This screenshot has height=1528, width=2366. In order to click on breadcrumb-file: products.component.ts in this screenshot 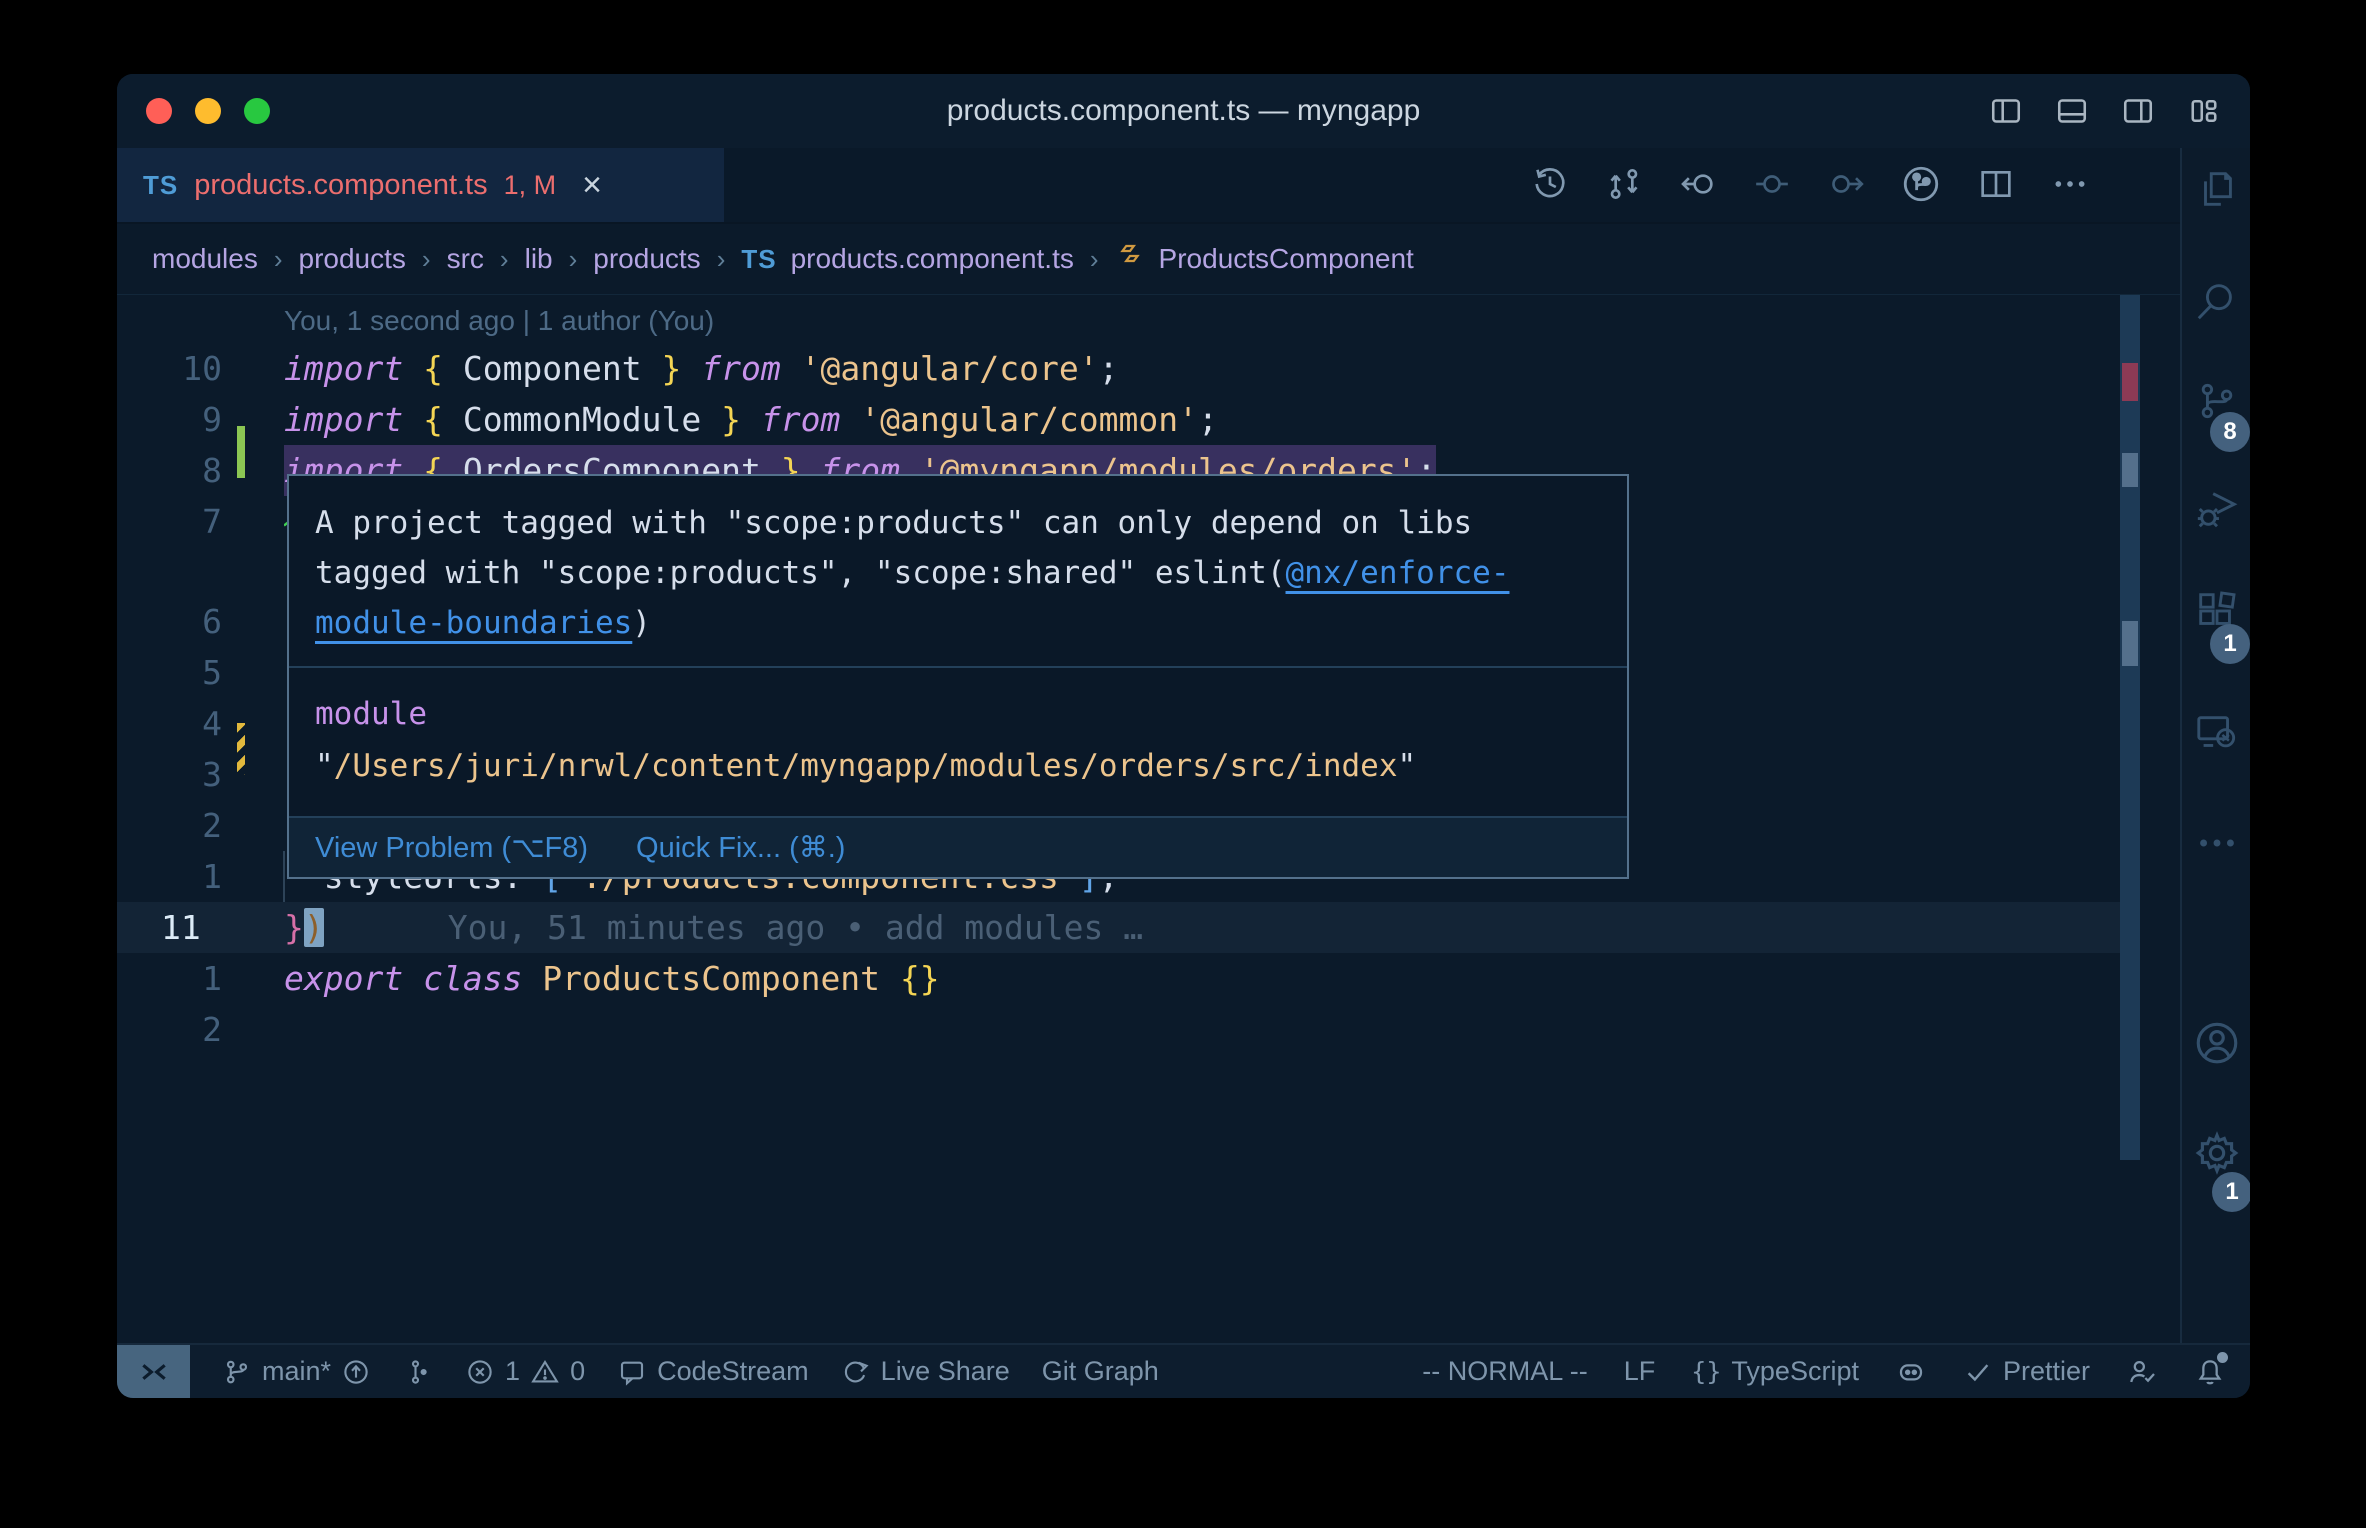, I will do `click(932, 259)`.